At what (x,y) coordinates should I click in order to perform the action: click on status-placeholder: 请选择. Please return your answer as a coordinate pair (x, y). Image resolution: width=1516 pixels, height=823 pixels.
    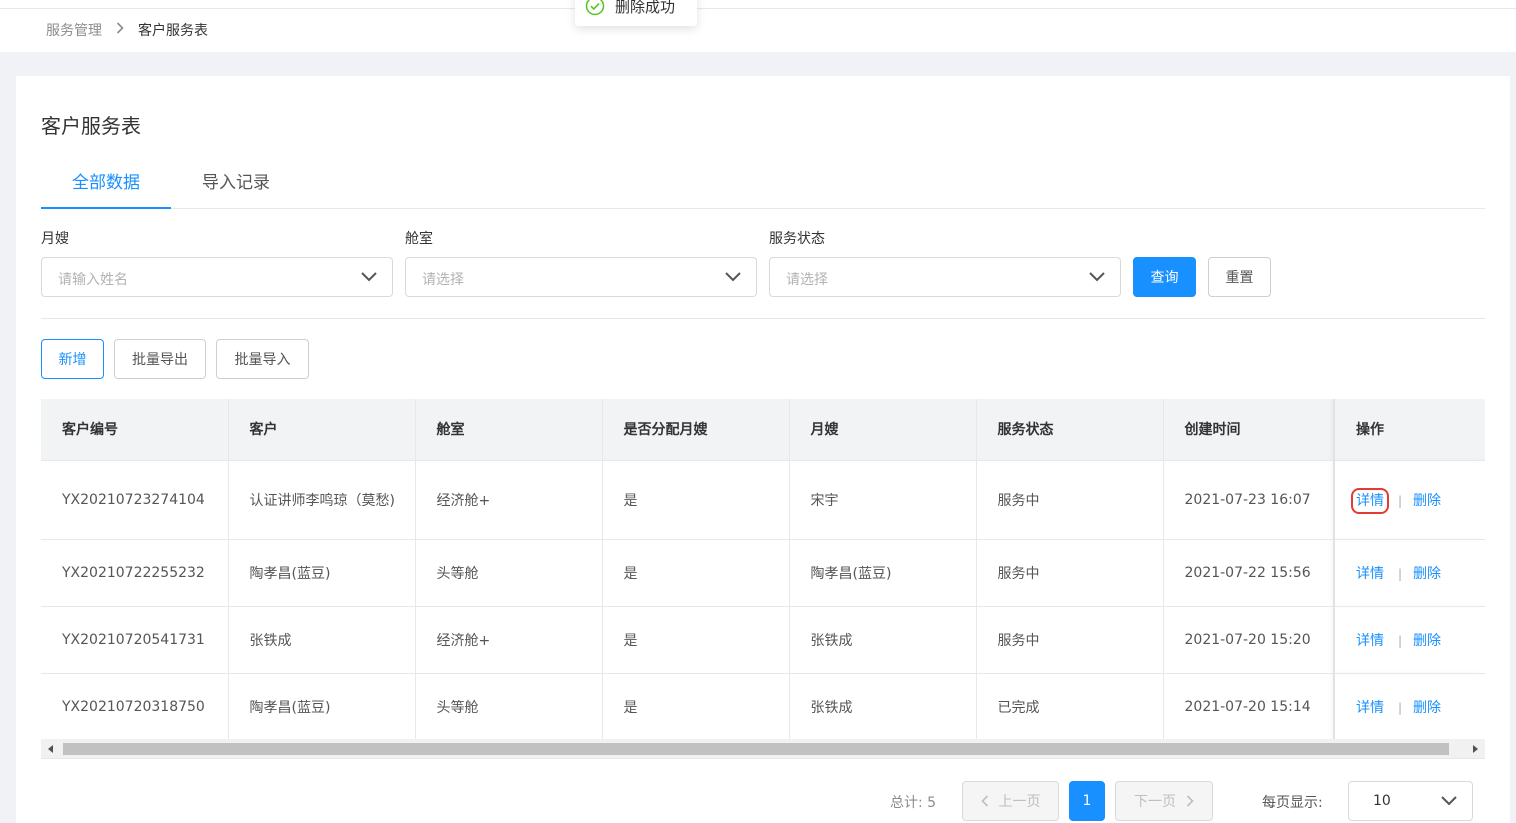
    Looking at the image, I should click on (807, 280).